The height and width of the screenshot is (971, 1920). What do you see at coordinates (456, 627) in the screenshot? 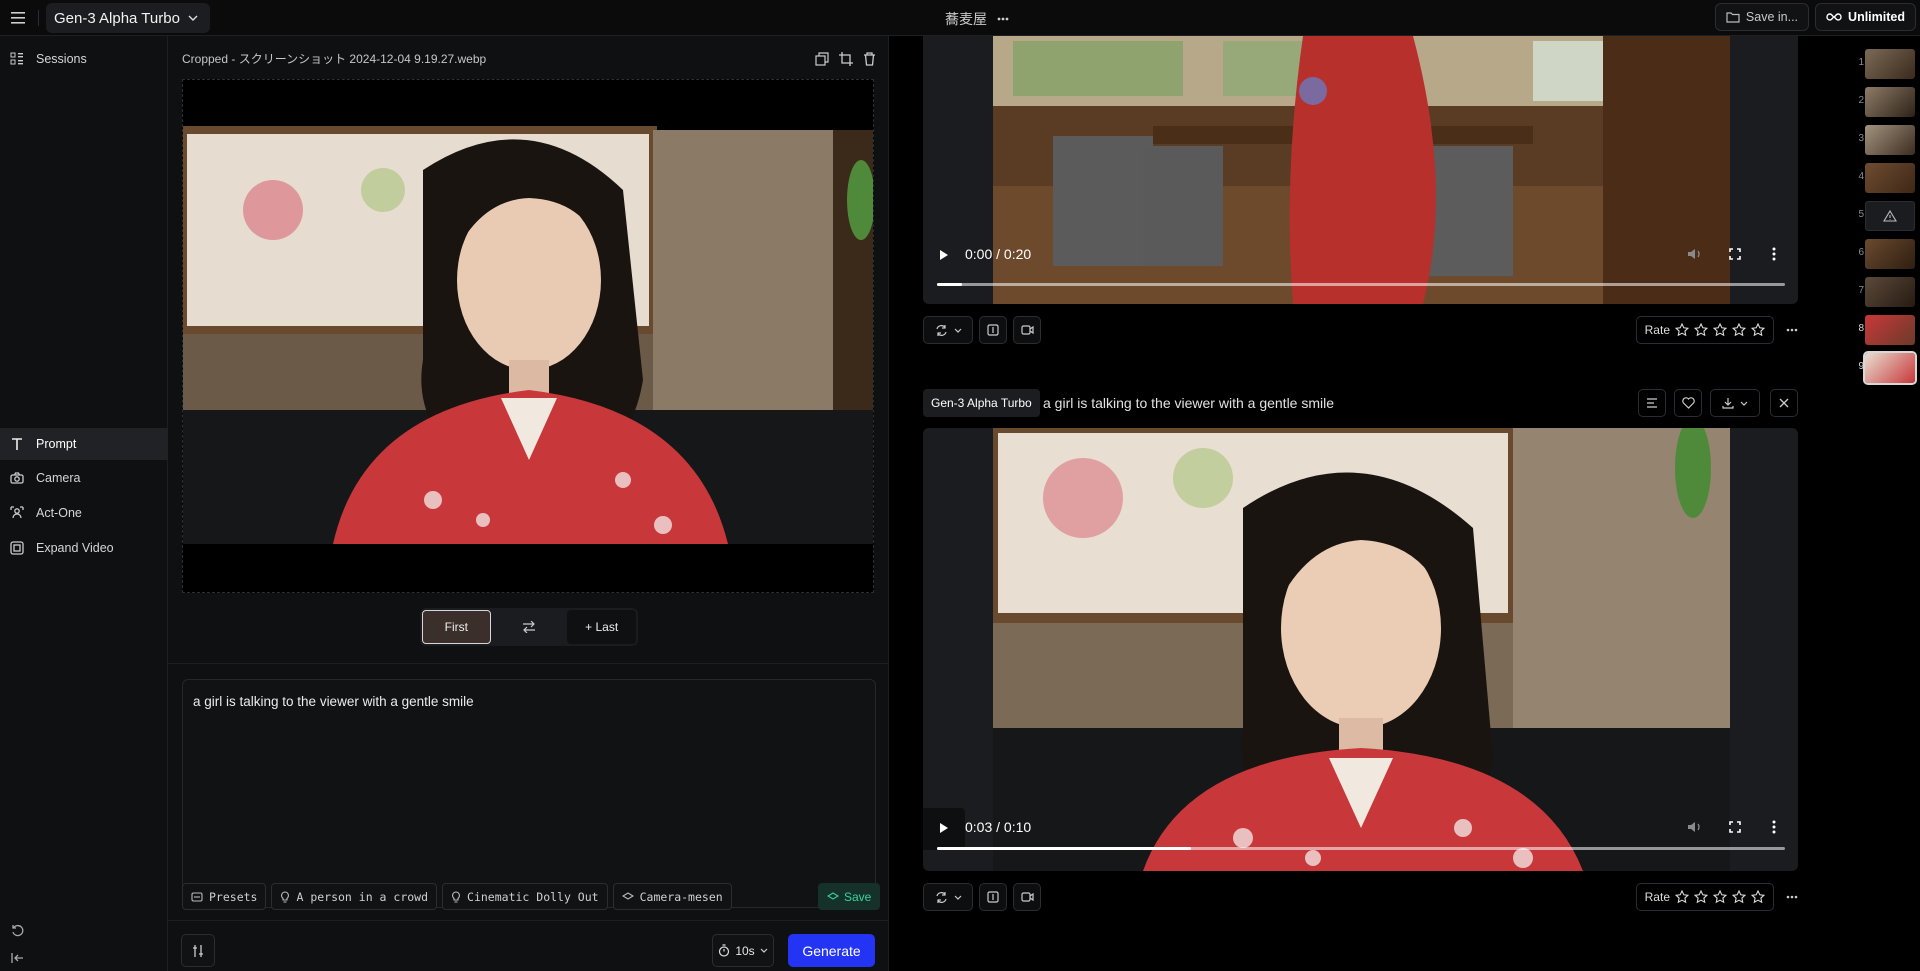
I see `first-frame-button: First` at bounding box center [456, 627].